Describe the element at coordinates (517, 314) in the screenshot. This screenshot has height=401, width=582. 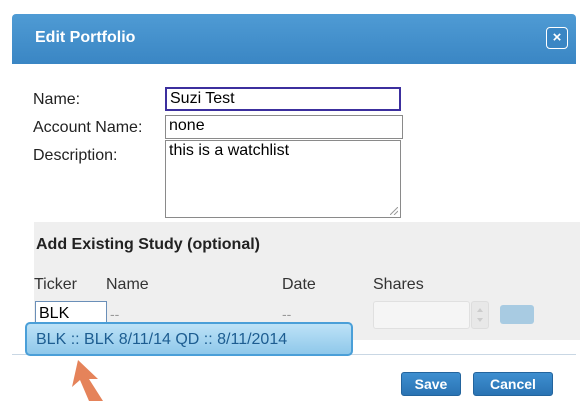
I see `add-study-button` at that location.